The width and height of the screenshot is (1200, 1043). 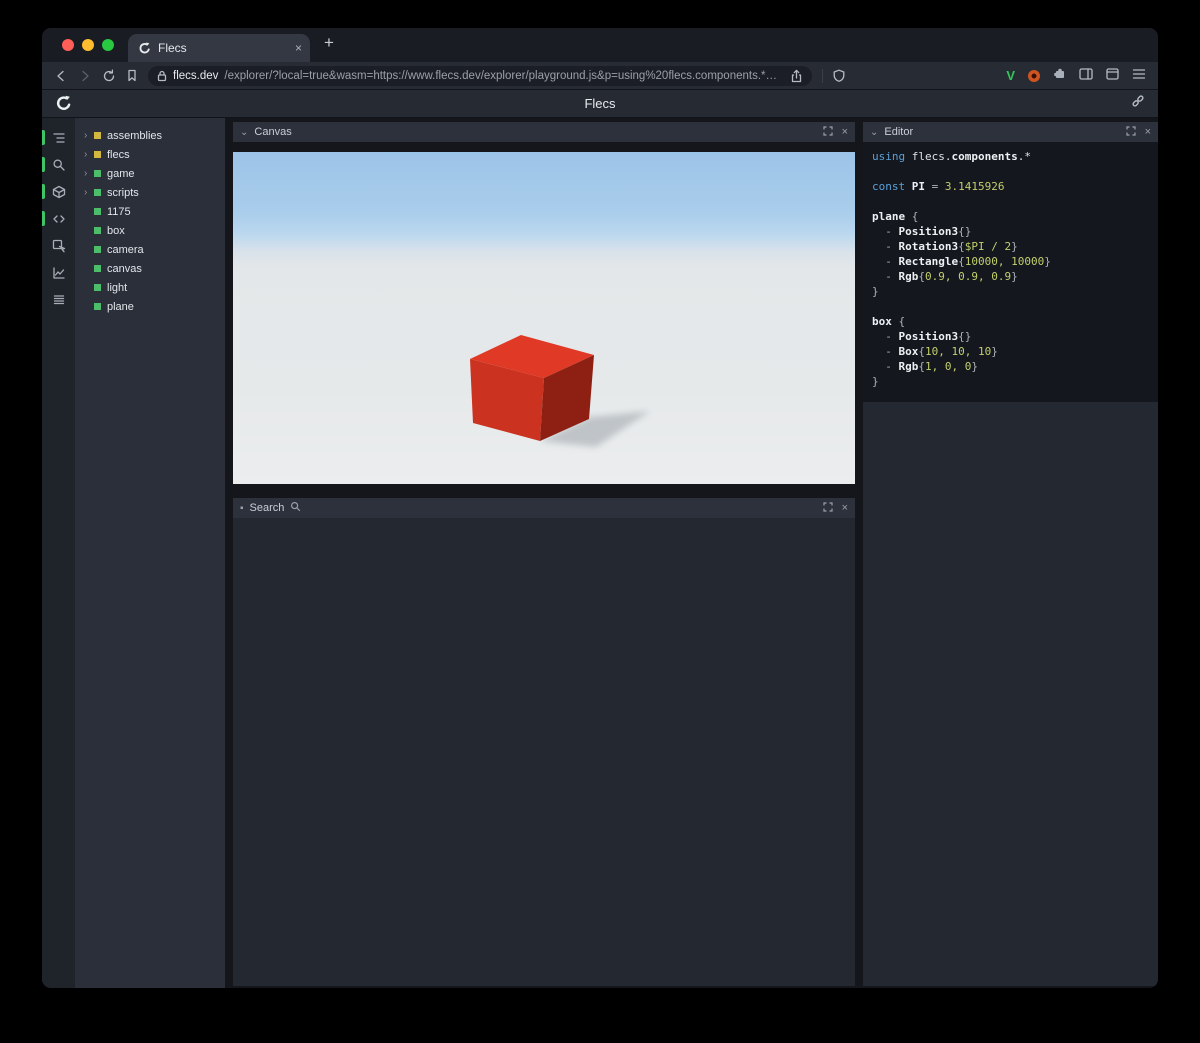 I want to click on collapse-marker-icon: ▪, so click(x=242, y=508).